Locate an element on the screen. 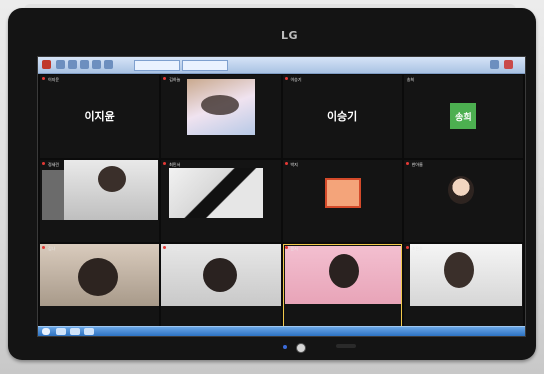 Image resolution: width=544 pixels, height=374 pixels. participant-label: 이지윤 is located at coordinates (54, 79).